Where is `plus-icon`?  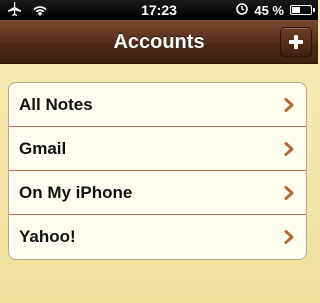
plus-icon is located at coordinates (296, 42).